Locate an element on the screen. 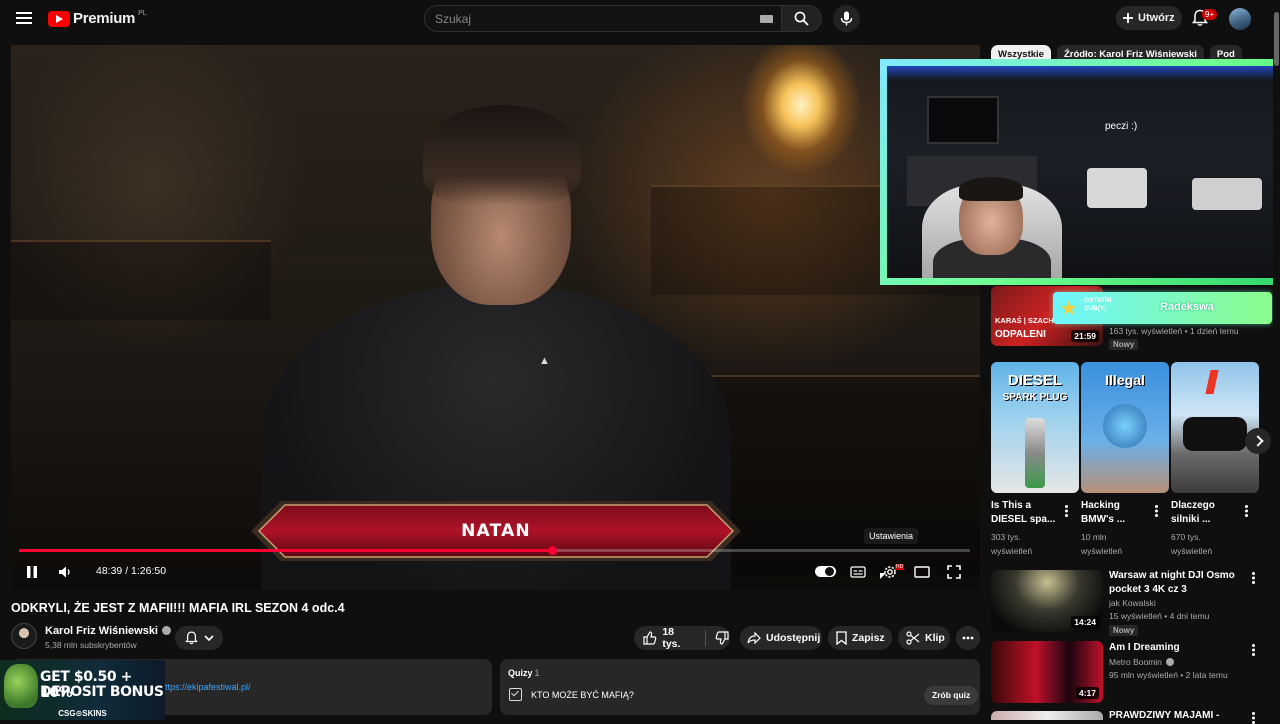 Image resolution: width=1280 pixels, height=724 pixels. voice-search-button is located at coordinates (846, 18).